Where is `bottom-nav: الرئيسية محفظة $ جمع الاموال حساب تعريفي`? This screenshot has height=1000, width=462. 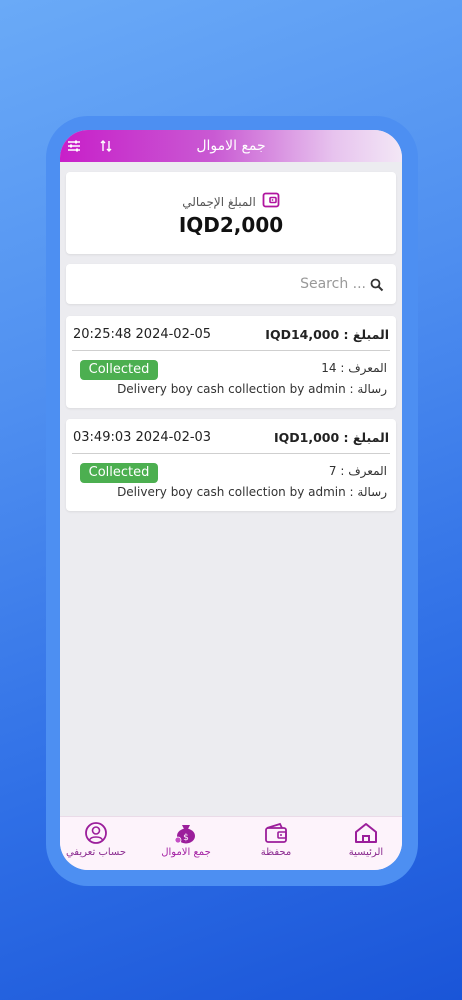
bottom-nav: الرئيسية محفظة $ جمع الاموال حساب تعريفي is located at coordinates (231, 843).